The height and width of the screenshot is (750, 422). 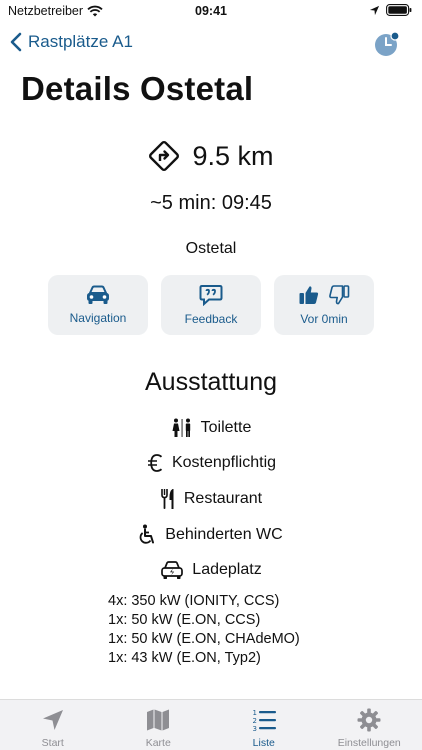 I want to click on battery-icon, so click(x=399, y=10).